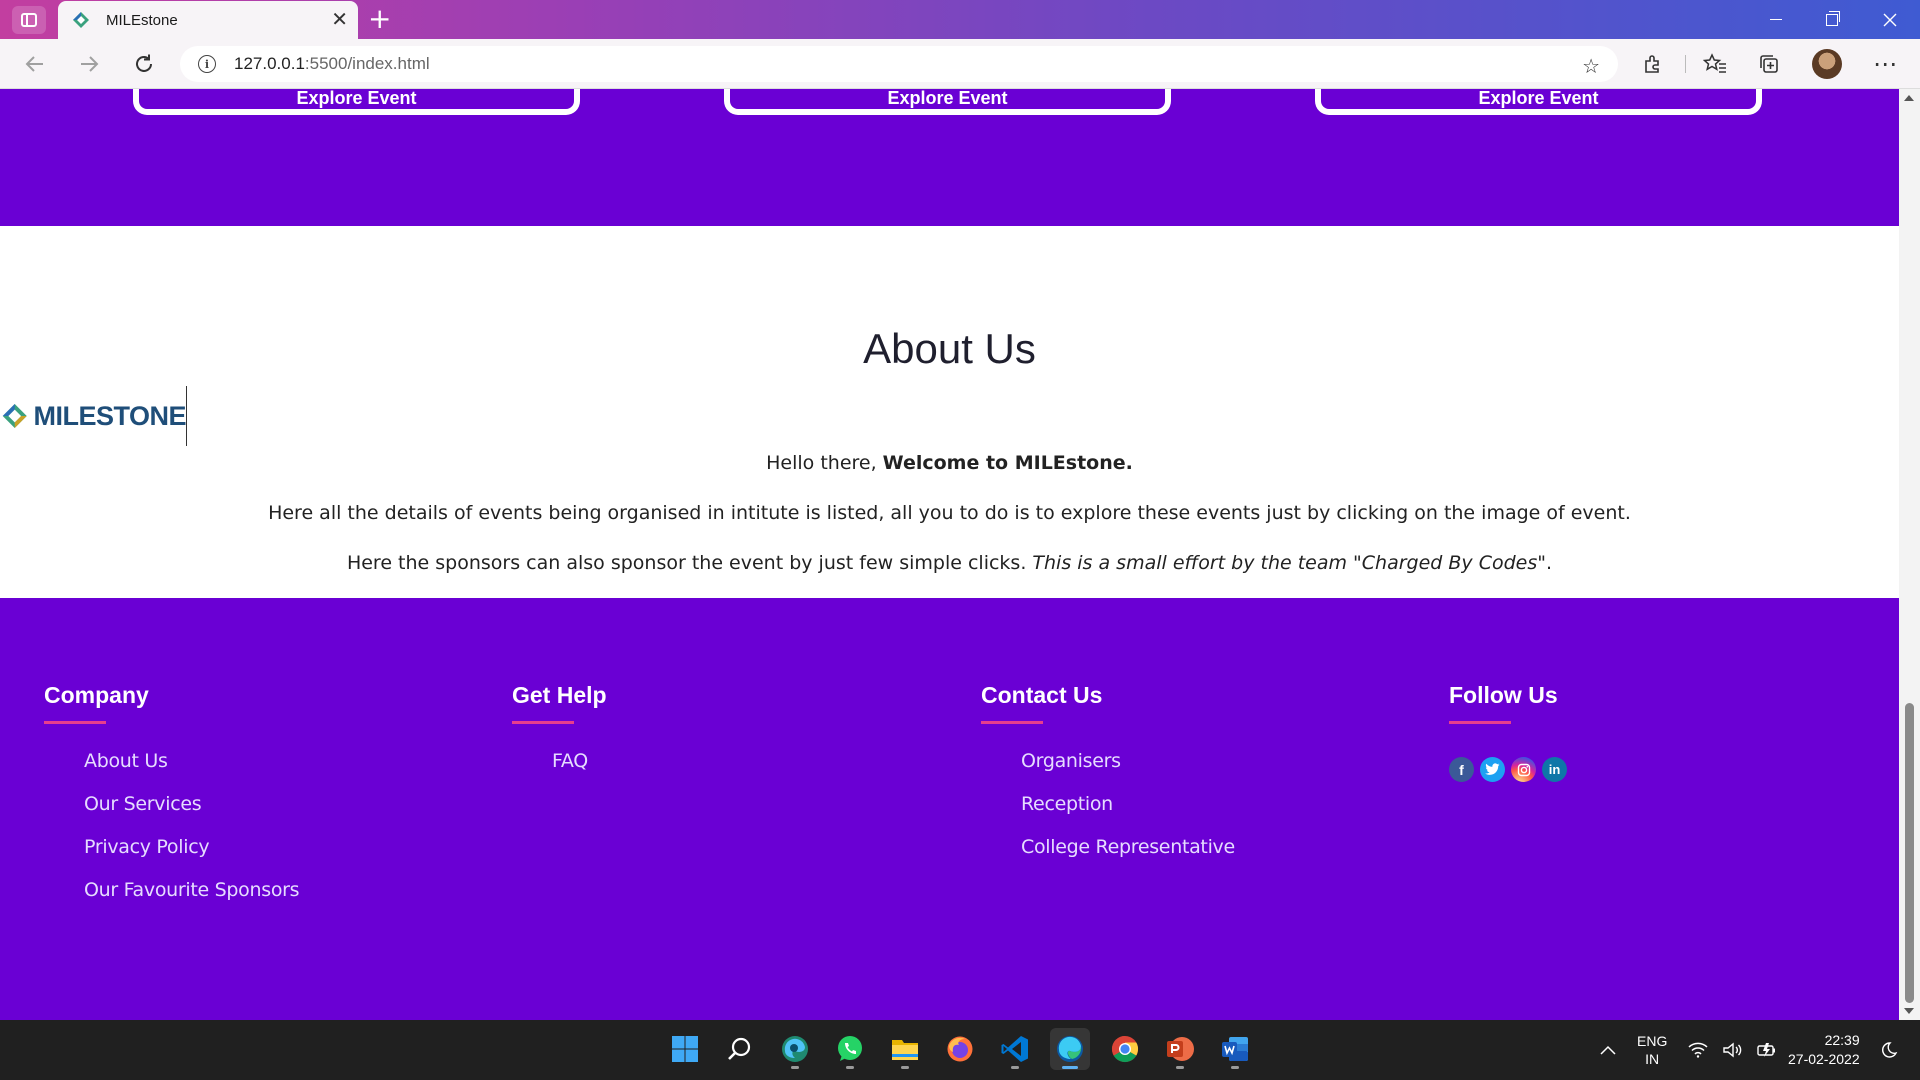  Describe the element at coordinates (1180, 1049) in the screenshot. I see `taskbar-powerpoint` at that location.